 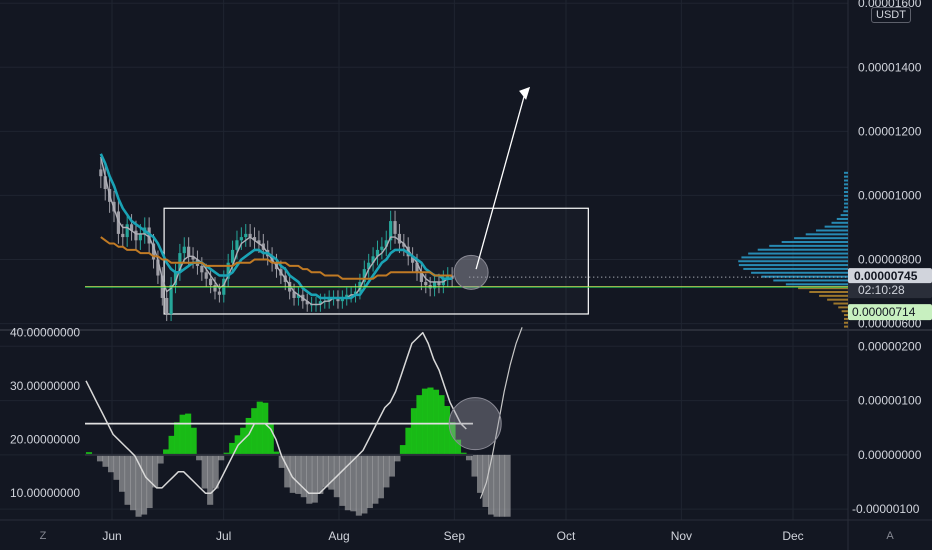 What do you see at coordinates (43, 536) in the screenshot?
I see `log-scale-button: Z` at bounding box center [43, 536].